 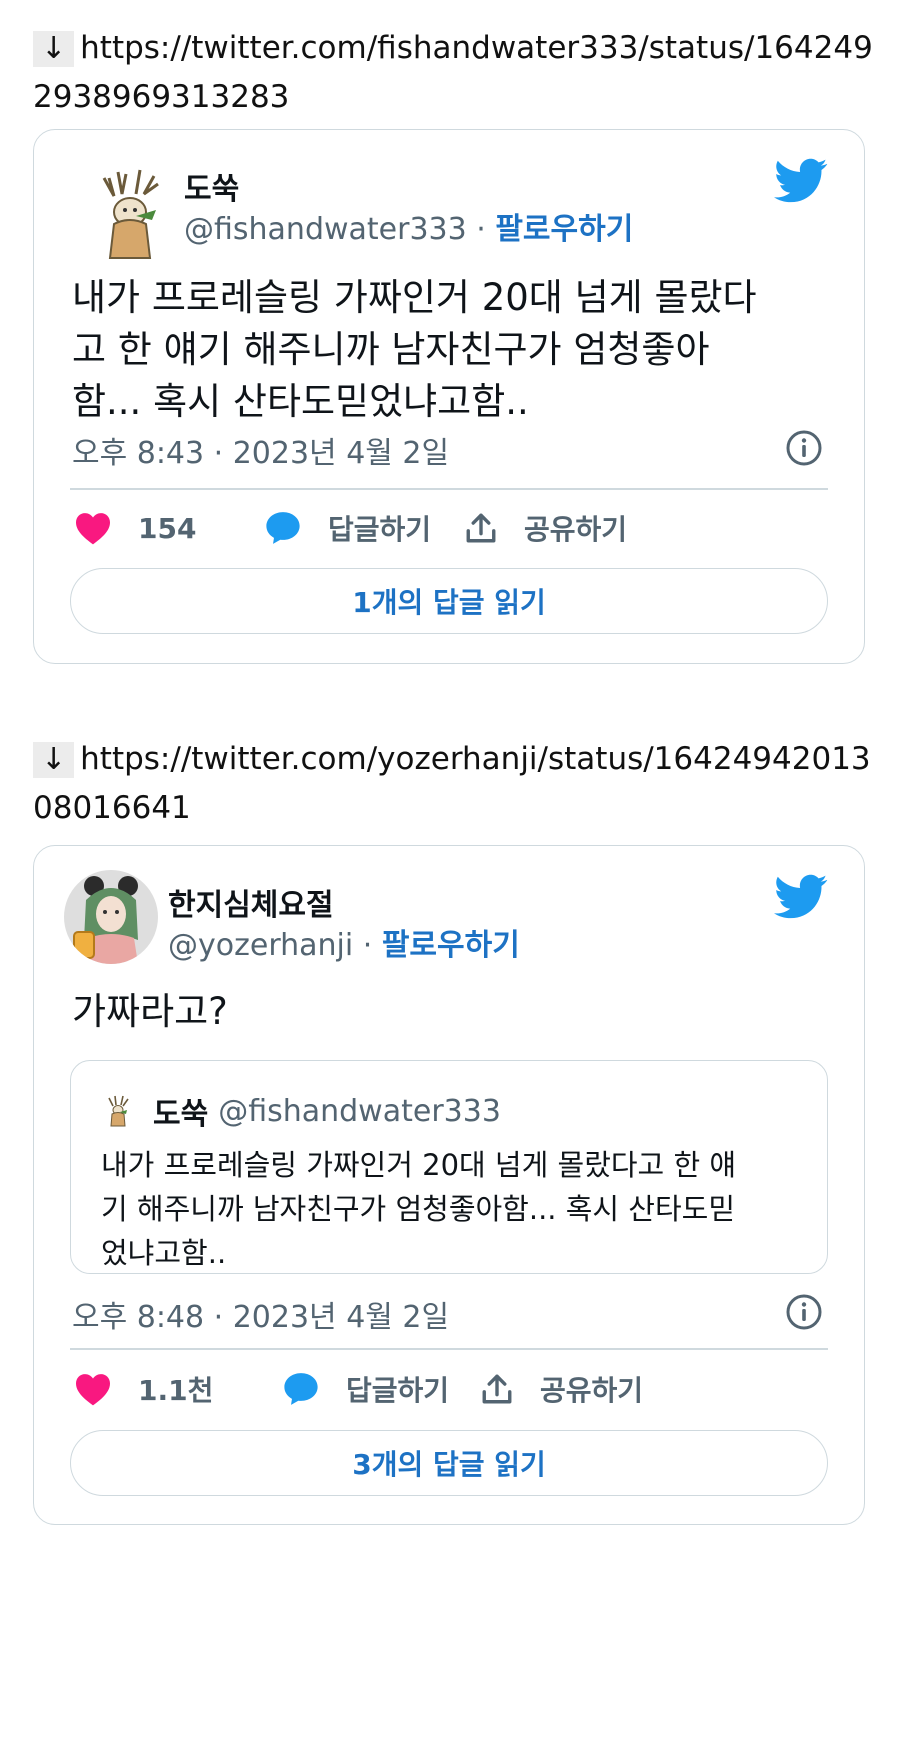 I want to click on quoted-tweet-header: 도쑥 @fishandwater333, so click(x=301, y=1111).